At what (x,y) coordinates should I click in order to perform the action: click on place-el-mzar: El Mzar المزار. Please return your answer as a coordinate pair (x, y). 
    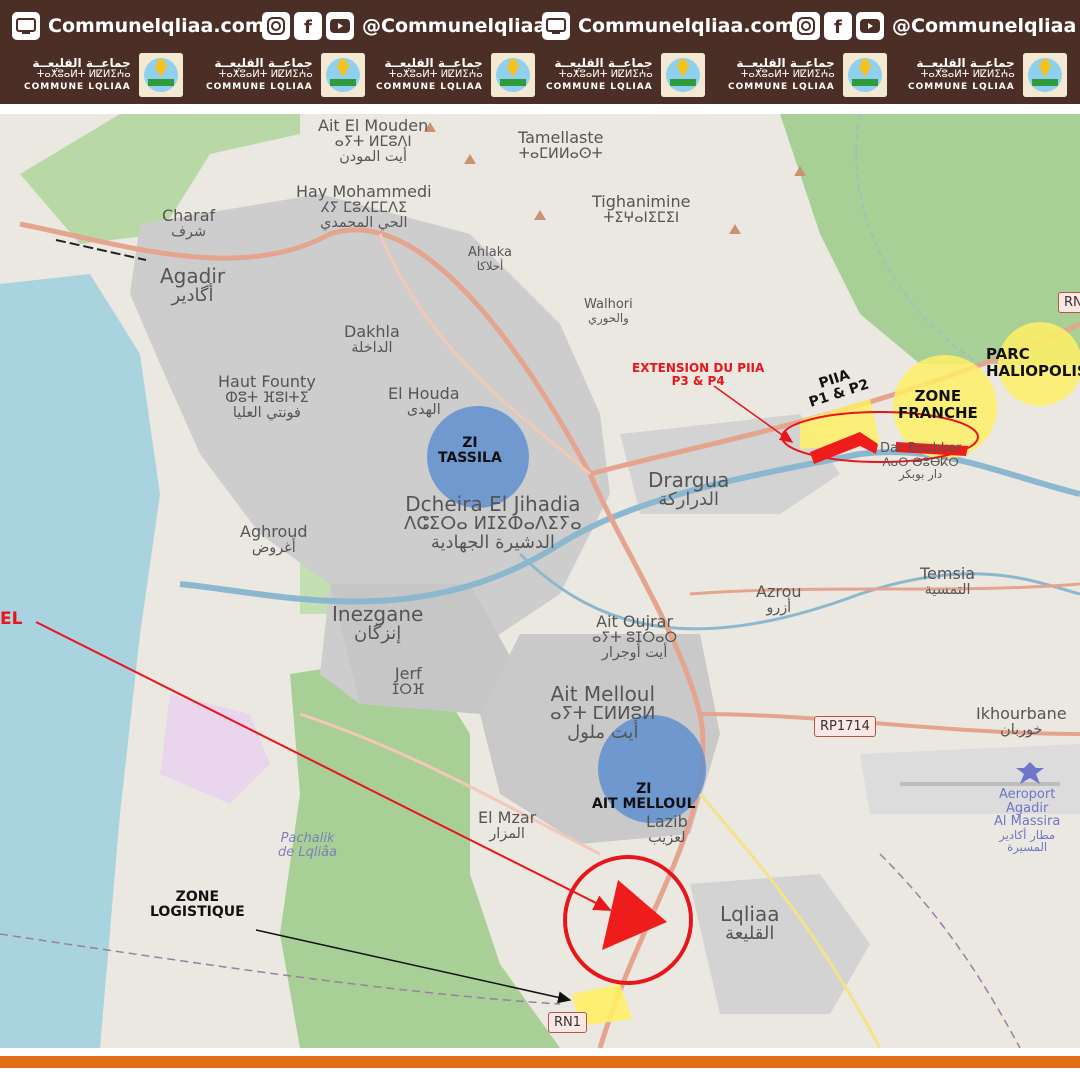
    Looking at the image, I should click on (507, 825).